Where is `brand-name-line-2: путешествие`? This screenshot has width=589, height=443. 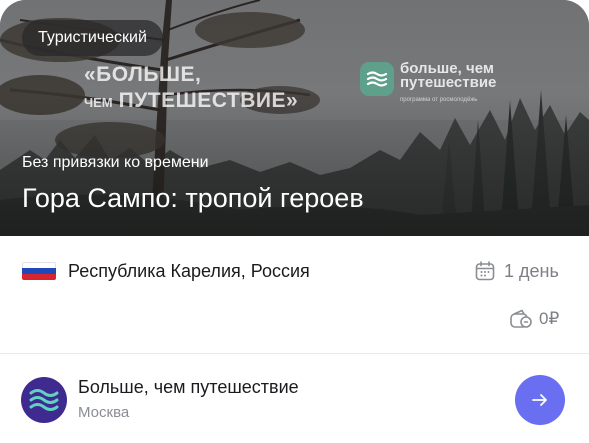
brand-name-line-2: путешествие is located at coordinates (448, 82).